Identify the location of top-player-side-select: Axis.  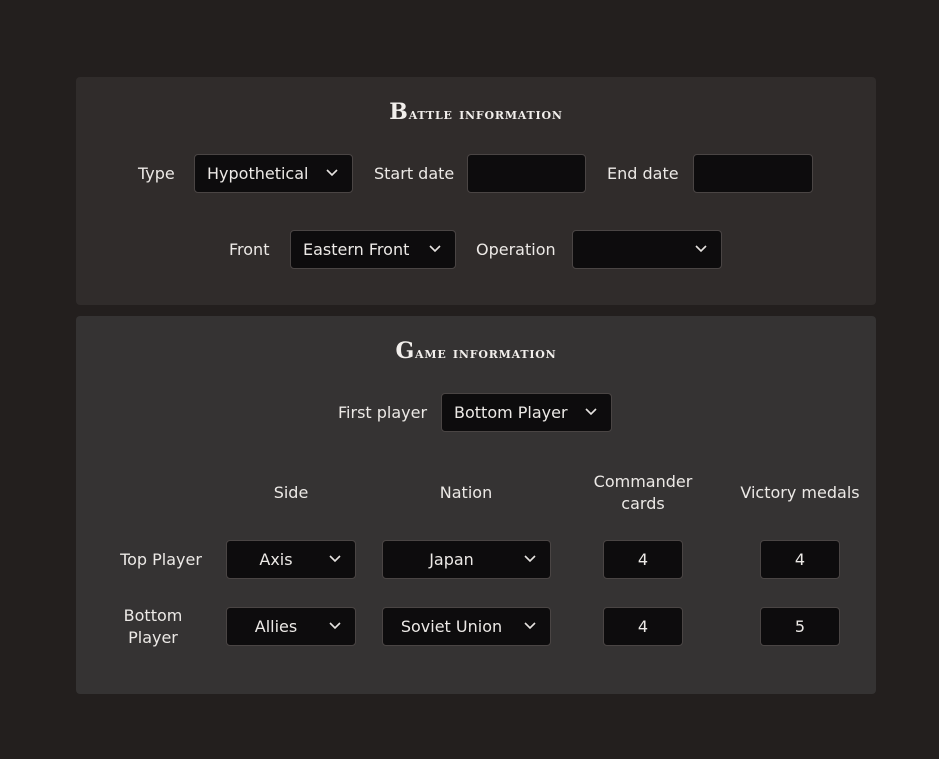
(291, 559).